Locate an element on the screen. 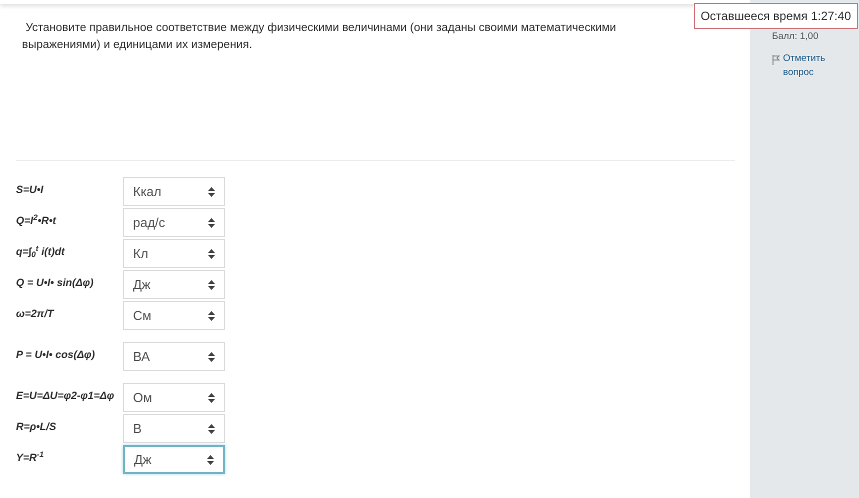 The image size is (859, 498). formula-text: q=∫$_{0}$$^{t}$ i(t)dt is located at coordinates (41, 252).